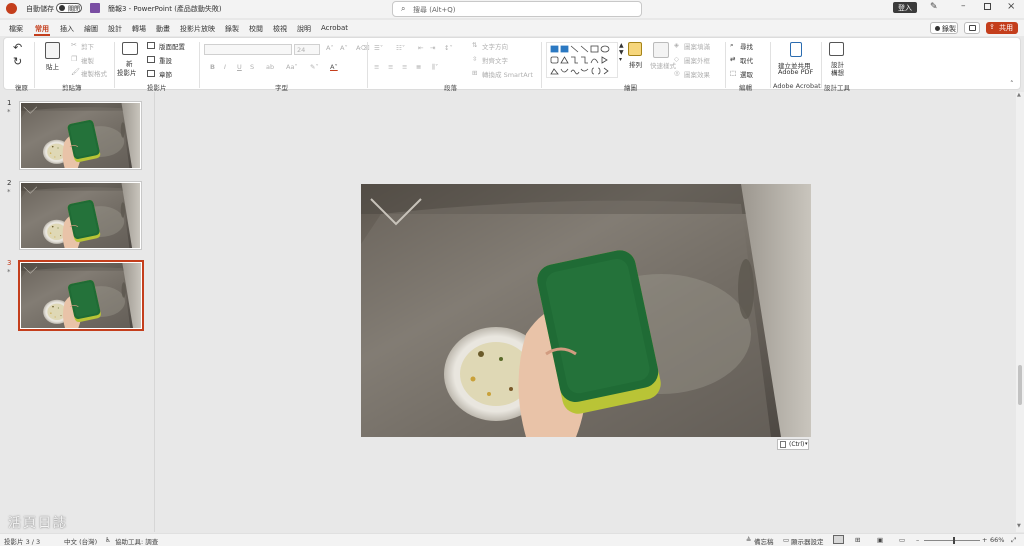  What do you see at coordinates (270, 67) in the screenshot?
I see `spacing-icon: ab` at bounding box center [270, 67].